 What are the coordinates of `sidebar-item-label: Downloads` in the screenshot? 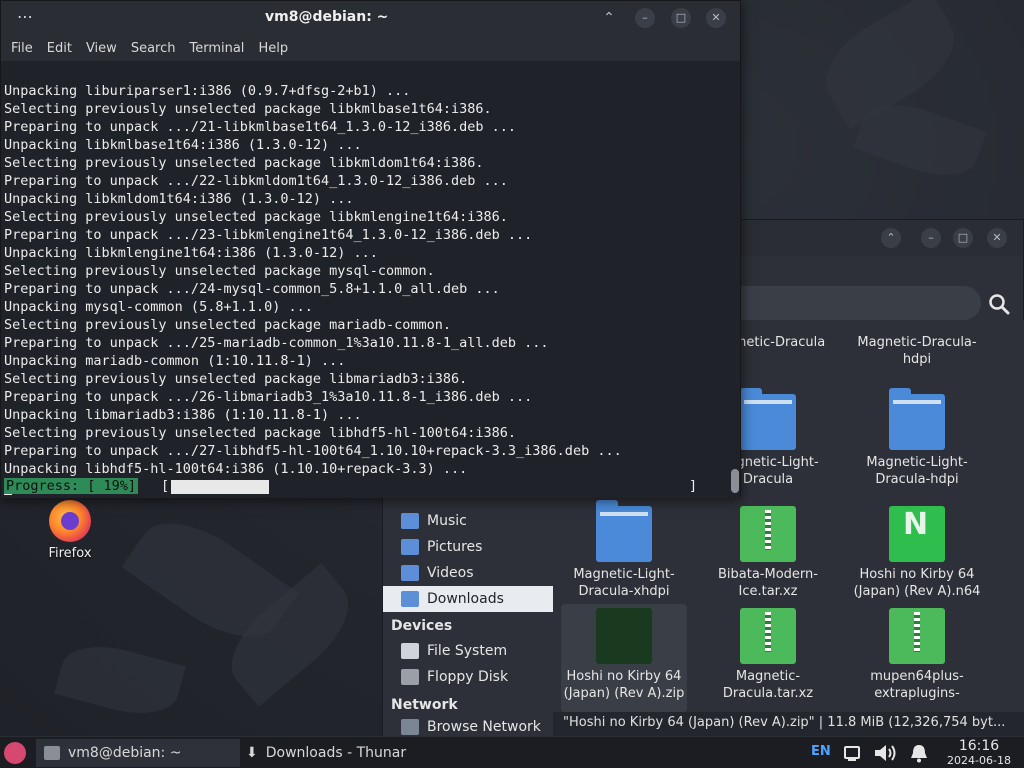 It's located at (465, 599).